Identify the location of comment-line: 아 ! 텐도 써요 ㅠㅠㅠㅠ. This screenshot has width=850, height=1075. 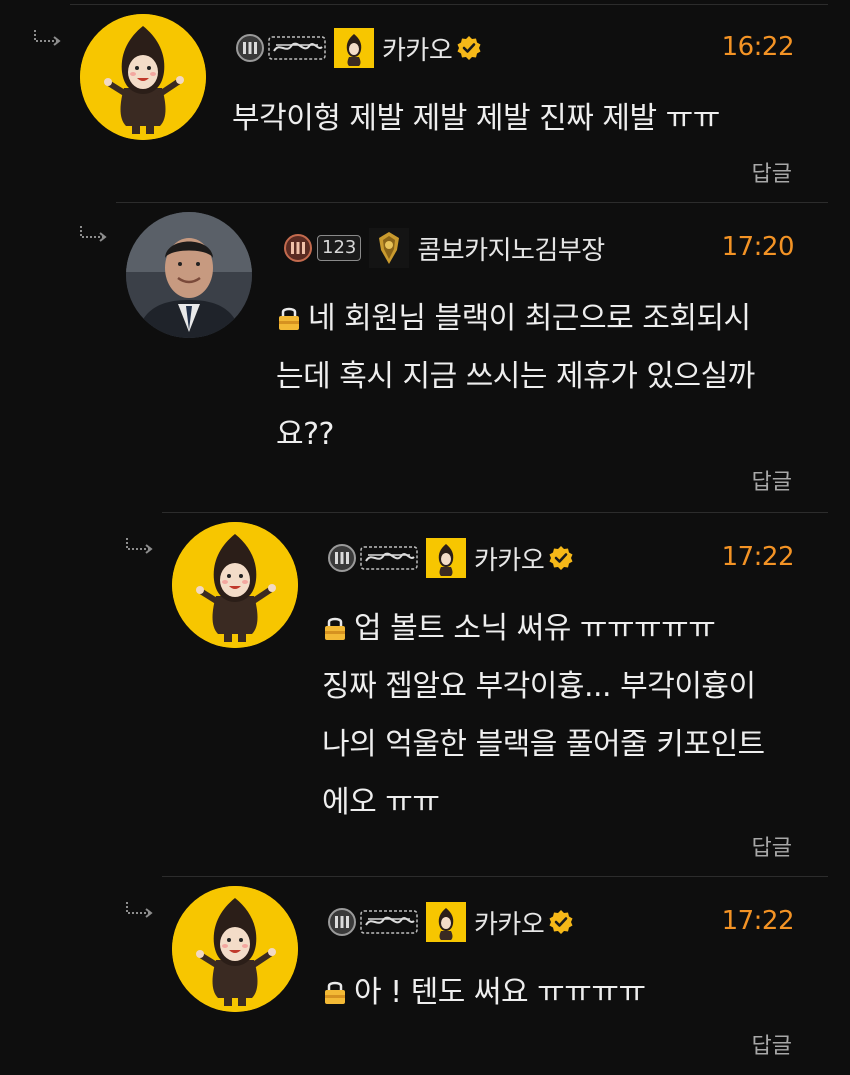
(500, 992).